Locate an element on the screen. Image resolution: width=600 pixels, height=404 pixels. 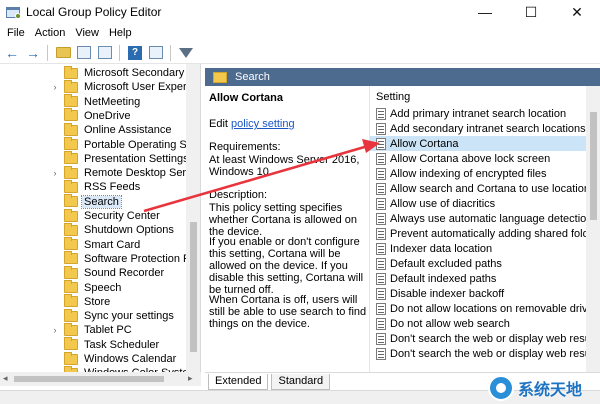
back-button: ← is located at coordinates (12, 53).